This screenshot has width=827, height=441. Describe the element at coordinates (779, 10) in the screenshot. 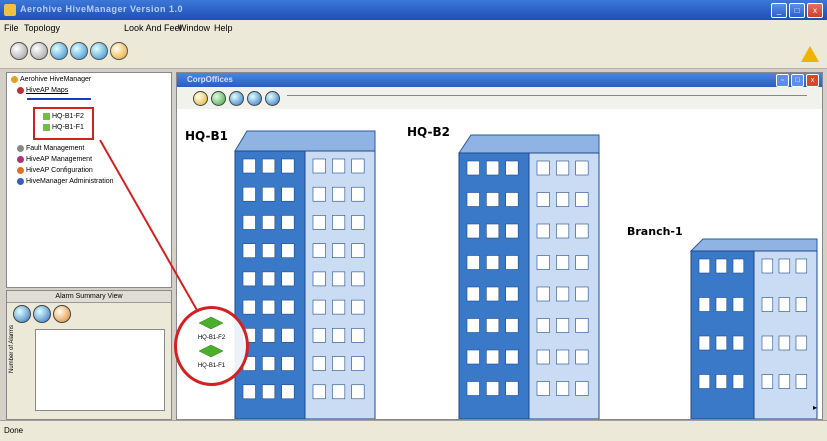

I see `minimize-button: _` at that location.